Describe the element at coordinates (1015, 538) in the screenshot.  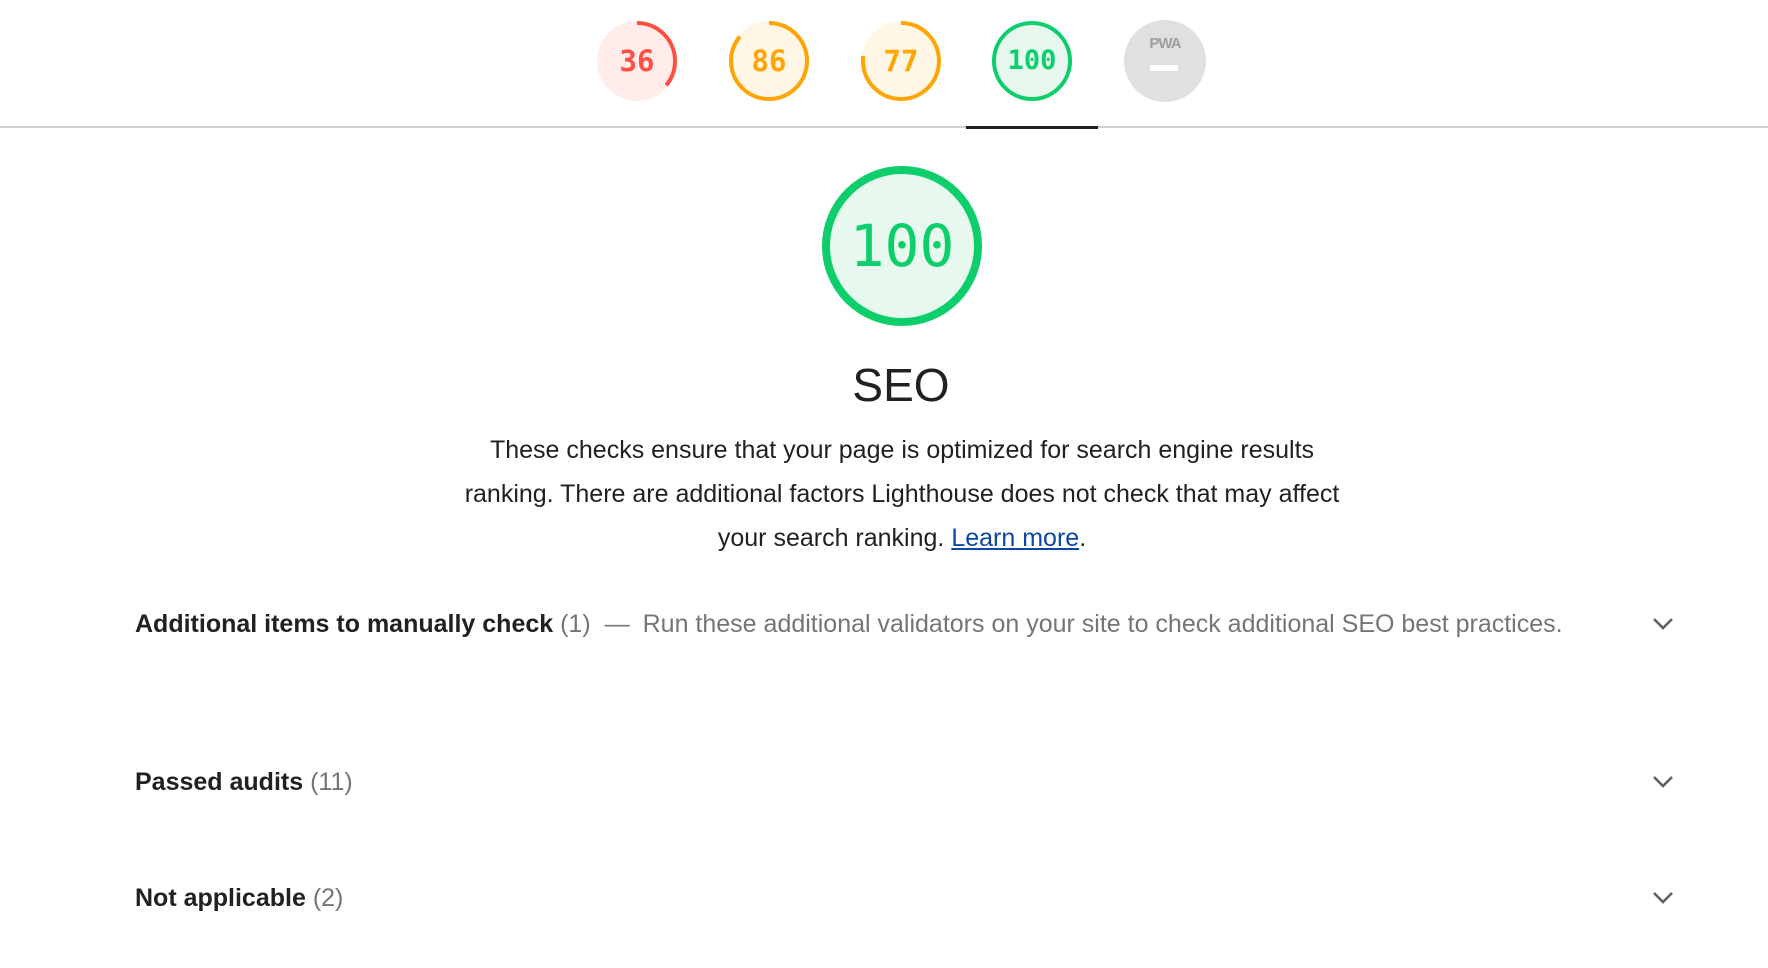
I see `learn-more-link: Learn more` at that location.